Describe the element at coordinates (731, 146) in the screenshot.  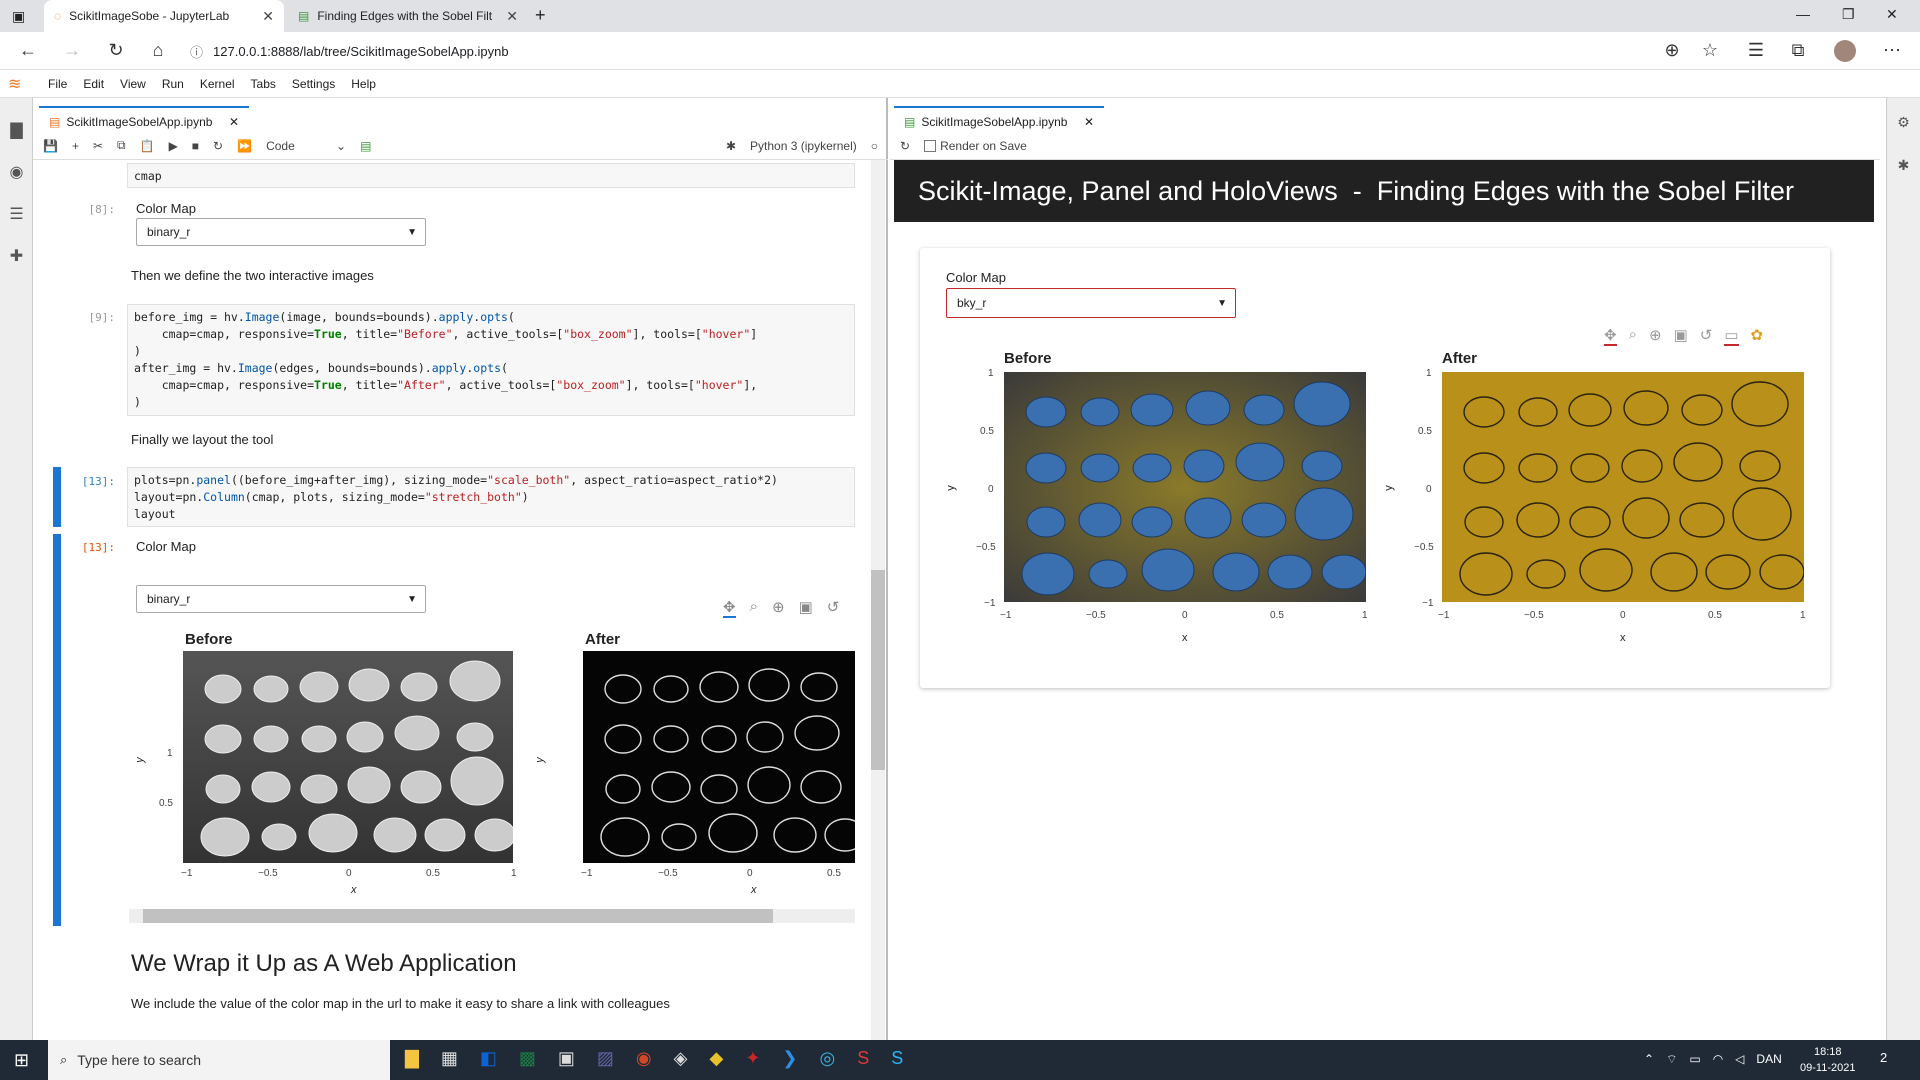
I see `bug-icon: ✱` at that location.